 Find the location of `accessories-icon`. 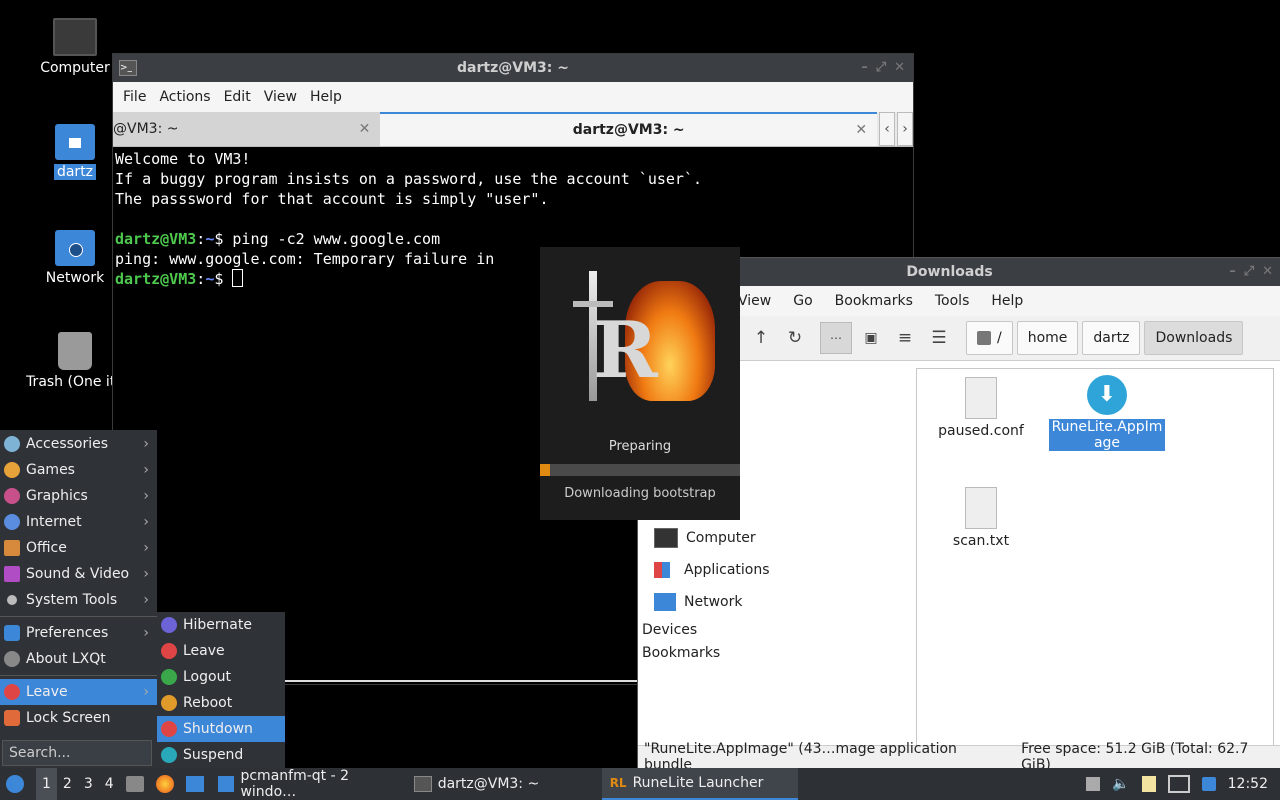

accessories-icon is located at coordinates (12, 444).